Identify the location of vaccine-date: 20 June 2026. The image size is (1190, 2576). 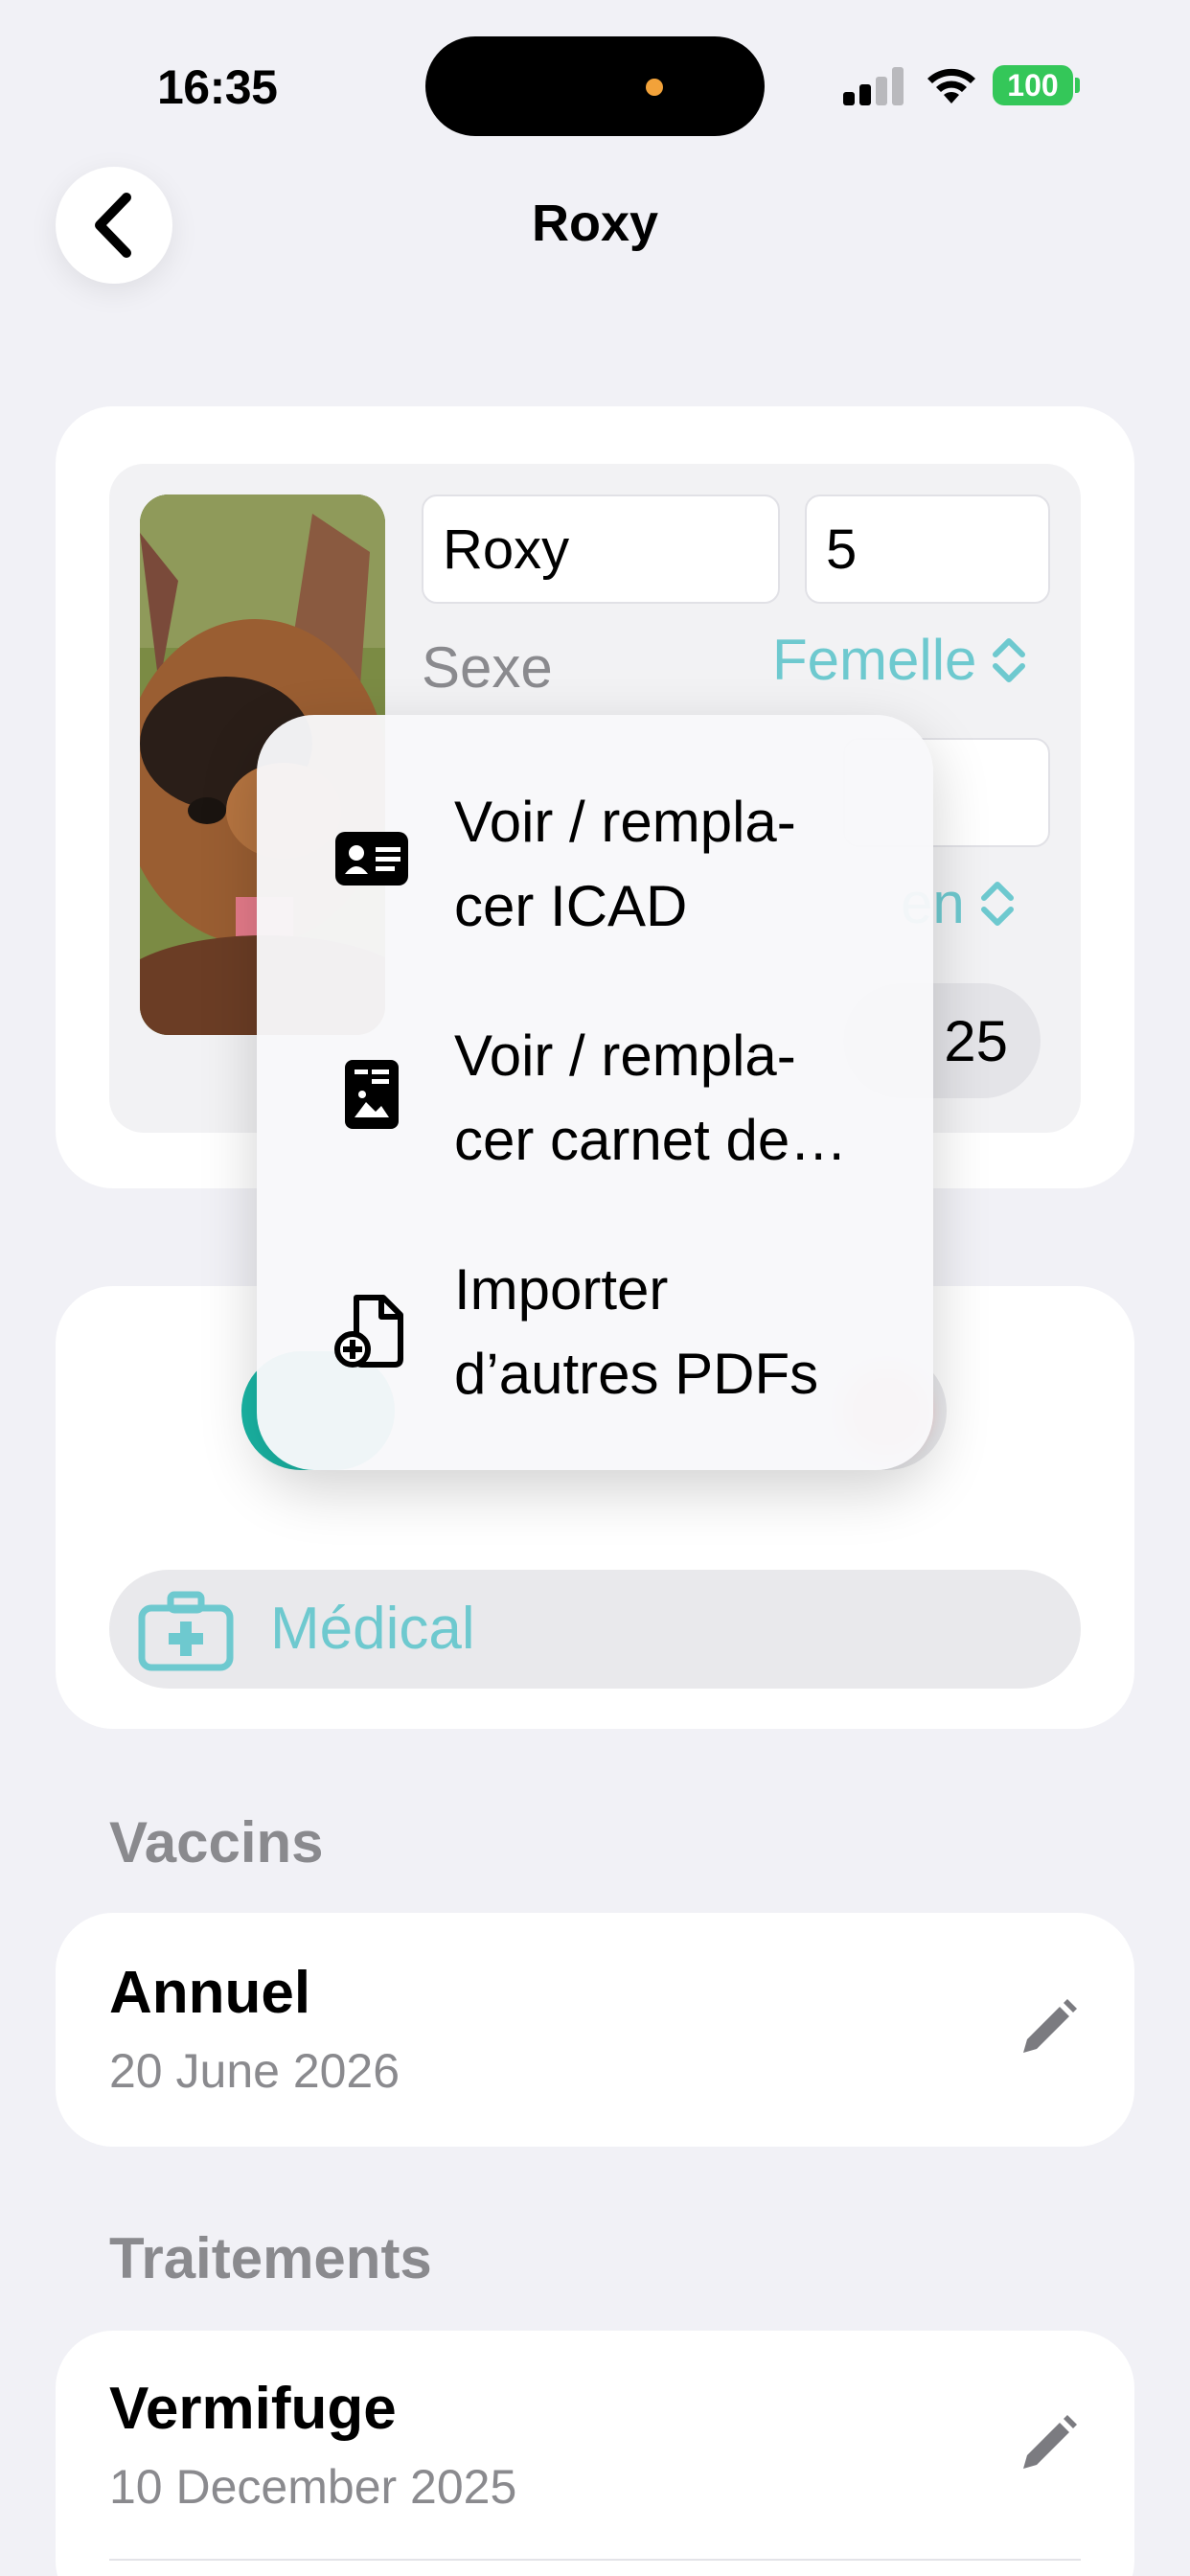
(255, 2071).